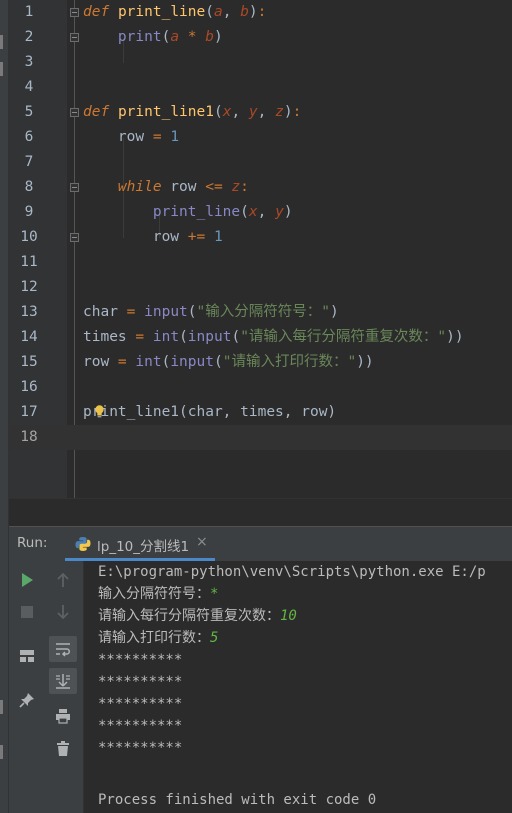 The width and height of the screenshot is (512, 813). Describe the element at coordinates (260, 237) in the screenshot. I see `code-line: 10 row += 1` at that location.